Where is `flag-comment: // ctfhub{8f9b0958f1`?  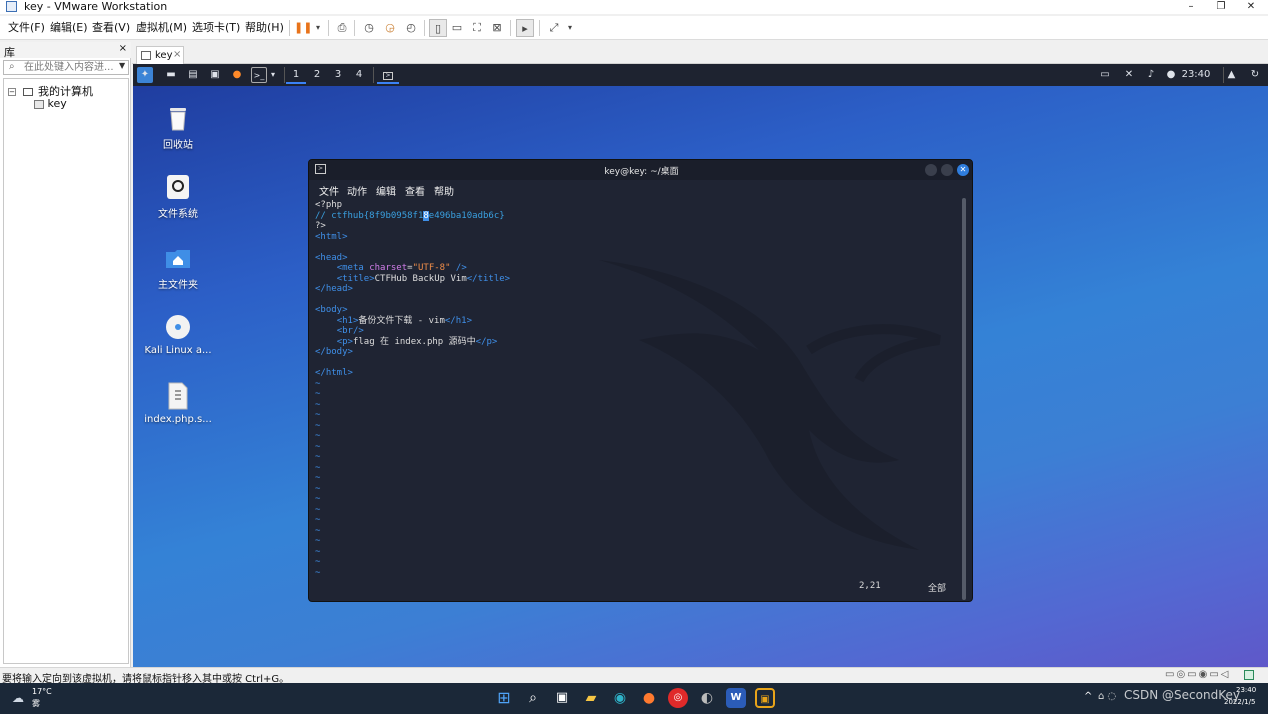
flag-comment: // ctfhub{8f9b0958f1 is located at coordinates (369, 215).